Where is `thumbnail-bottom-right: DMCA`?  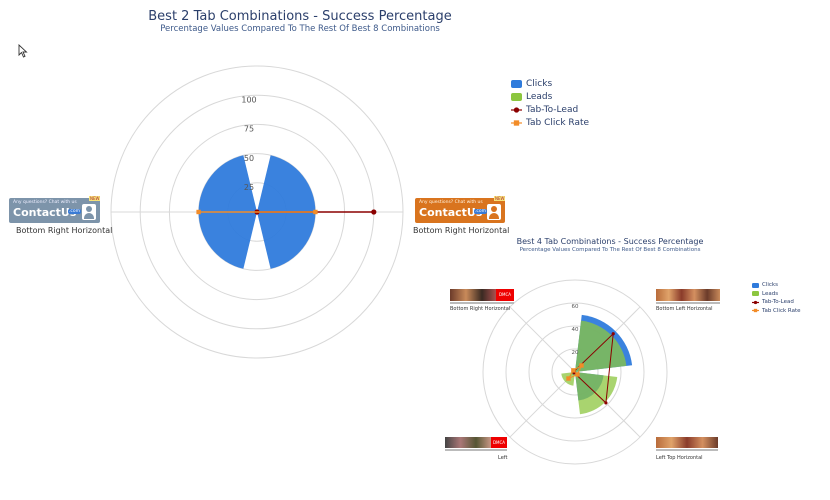
thumbnail-bottom-right: DMCA is located at coordinates (482, 295).